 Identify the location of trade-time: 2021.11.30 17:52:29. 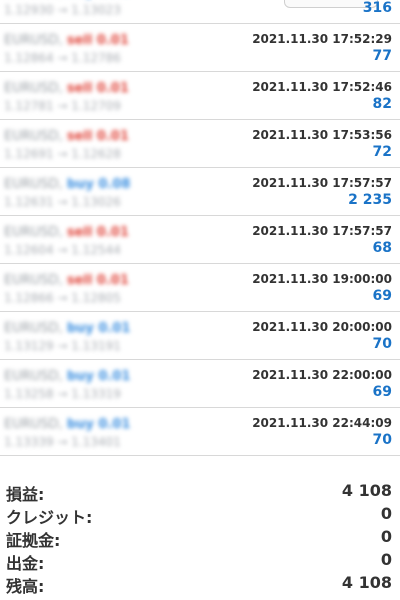
(322, 39).